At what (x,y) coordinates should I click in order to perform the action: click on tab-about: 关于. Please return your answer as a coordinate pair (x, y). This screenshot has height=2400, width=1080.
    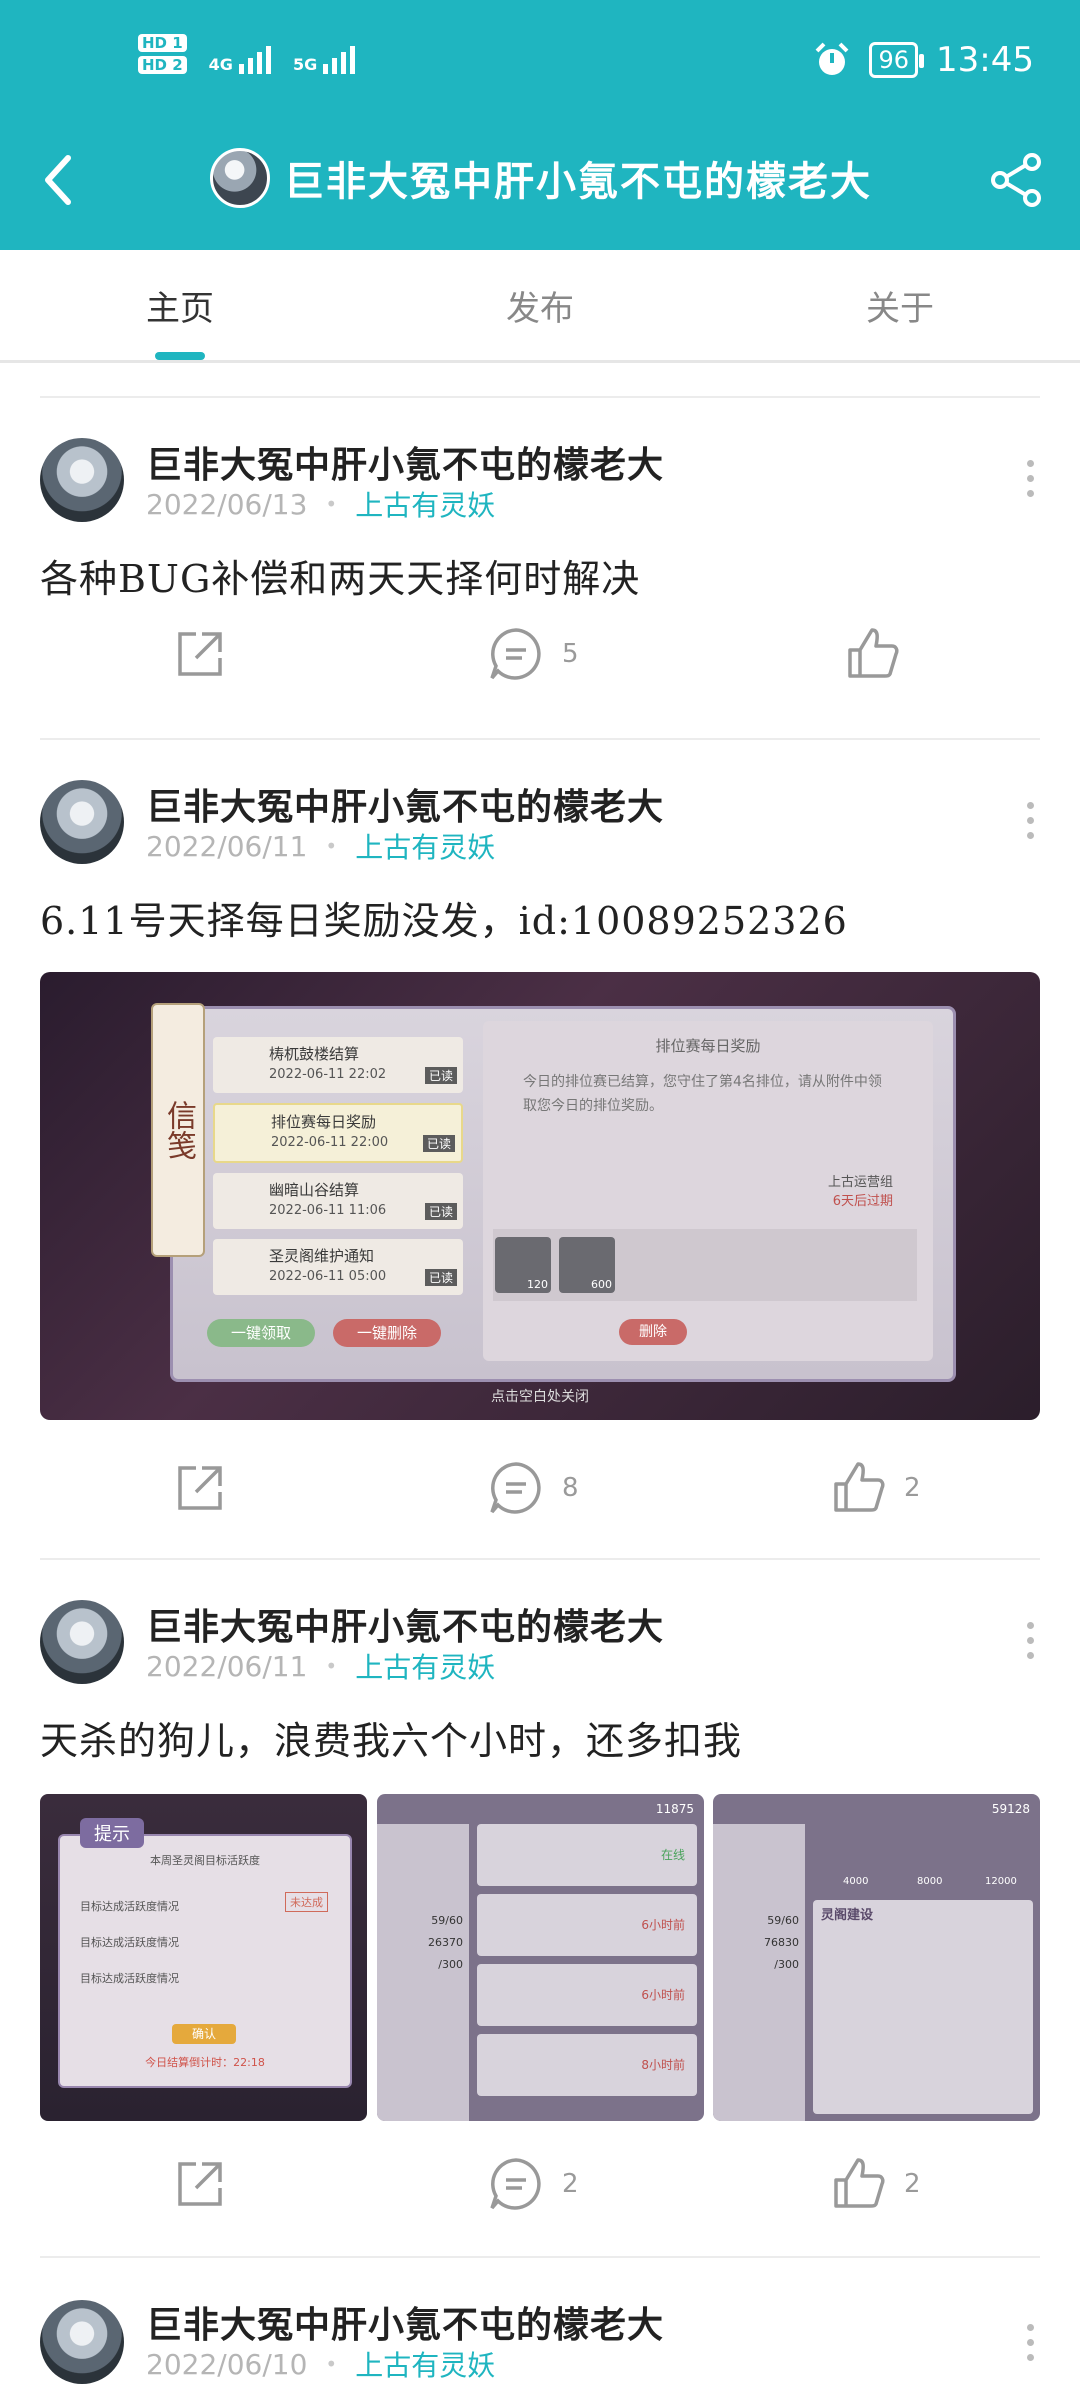
    Looking at the image, I should click on (900, 305).